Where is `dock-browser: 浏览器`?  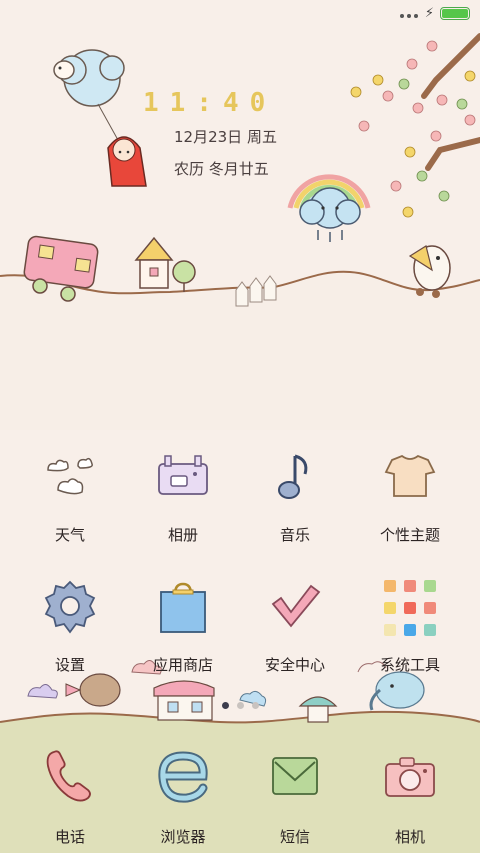
dock-browser: 浏览器 is located at coordinates (183, 795).